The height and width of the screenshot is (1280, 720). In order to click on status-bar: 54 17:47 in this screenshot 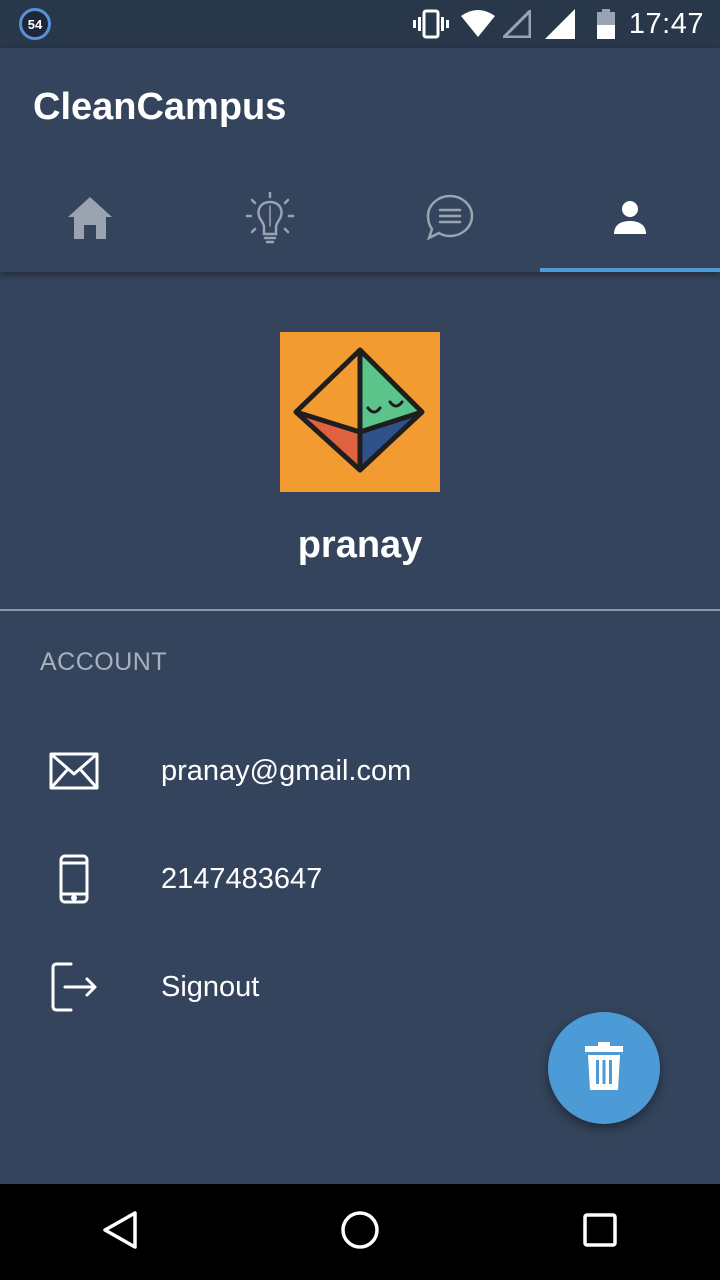, I will do `click(360, 24)`.